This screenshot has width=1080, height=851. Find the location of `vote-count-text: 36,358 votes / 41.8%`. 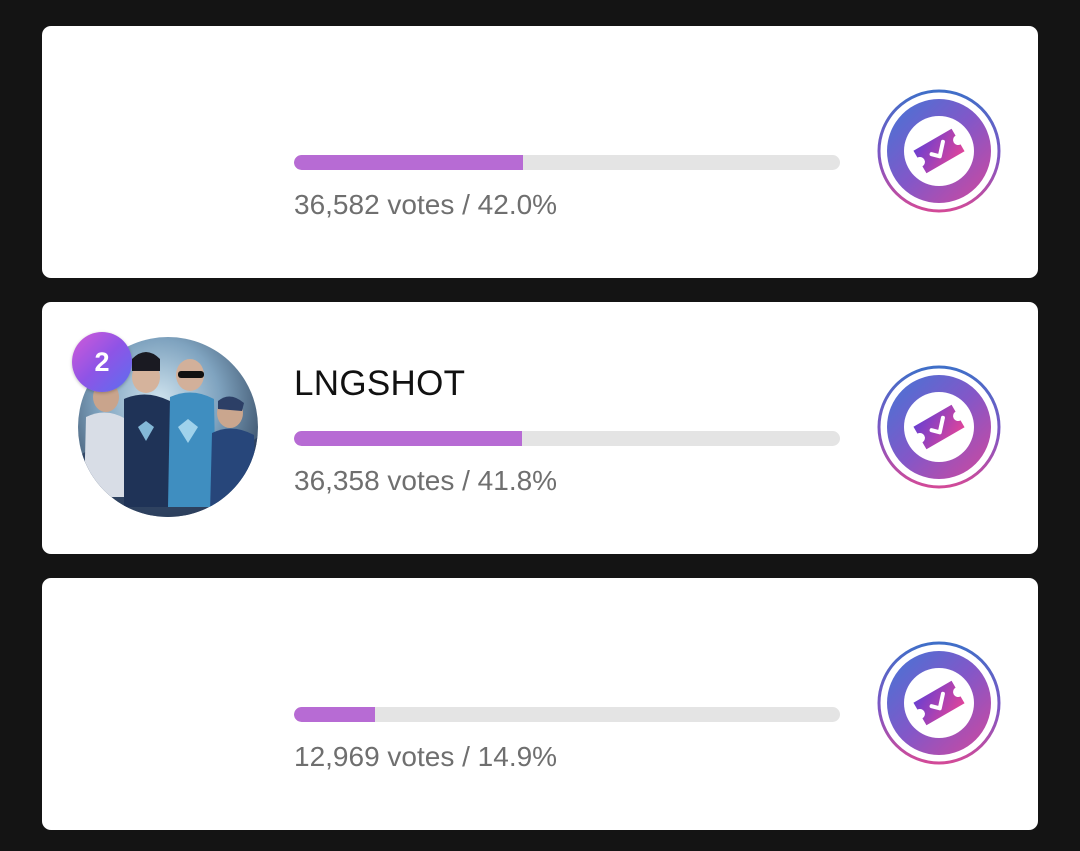

vote-count-text: 36,358 votes / 41.8% is located at coordinates (426, 480).